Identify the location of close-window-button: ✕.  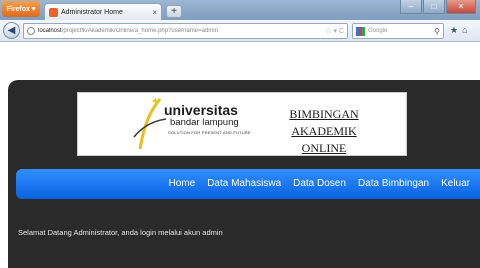
(461, 7).